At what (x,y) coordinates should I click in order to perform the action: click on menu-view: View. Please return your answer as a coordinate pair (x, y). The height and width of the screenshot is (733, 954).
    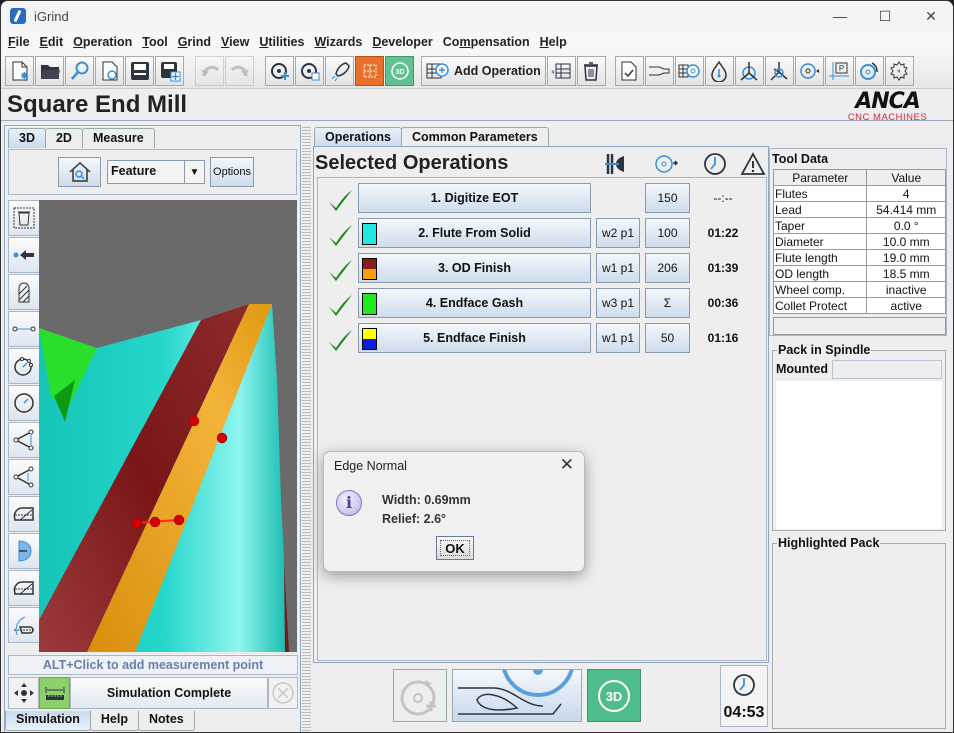
    Looking at the image, I should click on (235, 42).